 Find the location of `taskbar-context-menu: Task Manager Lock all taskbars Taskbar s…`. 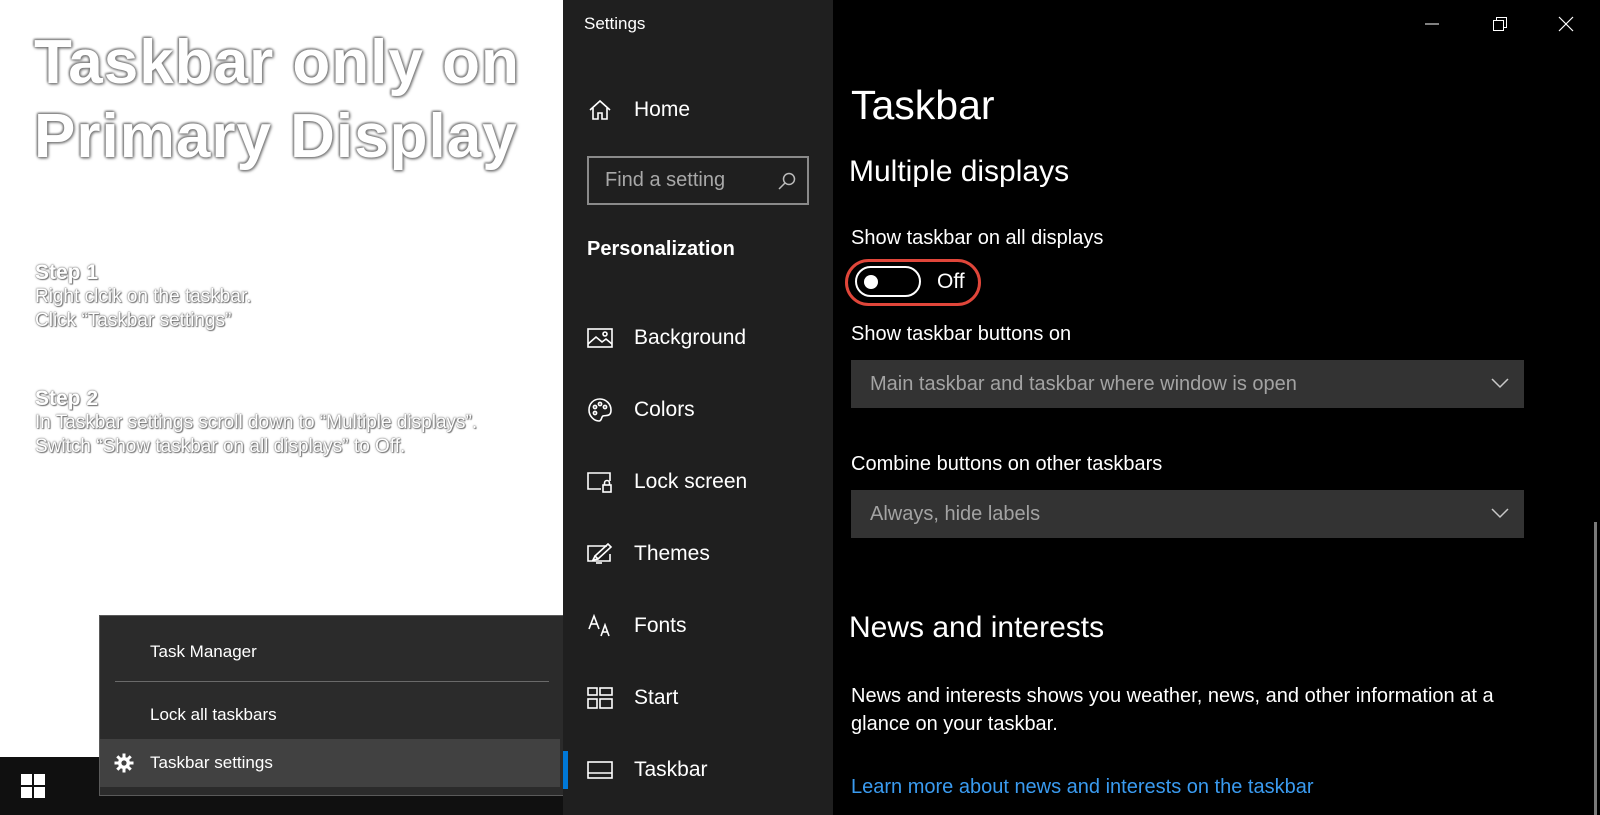

taskbar-context-menu: Task Manager Lock all taskbars Taskbar s… is located at coordinates (331, 705).